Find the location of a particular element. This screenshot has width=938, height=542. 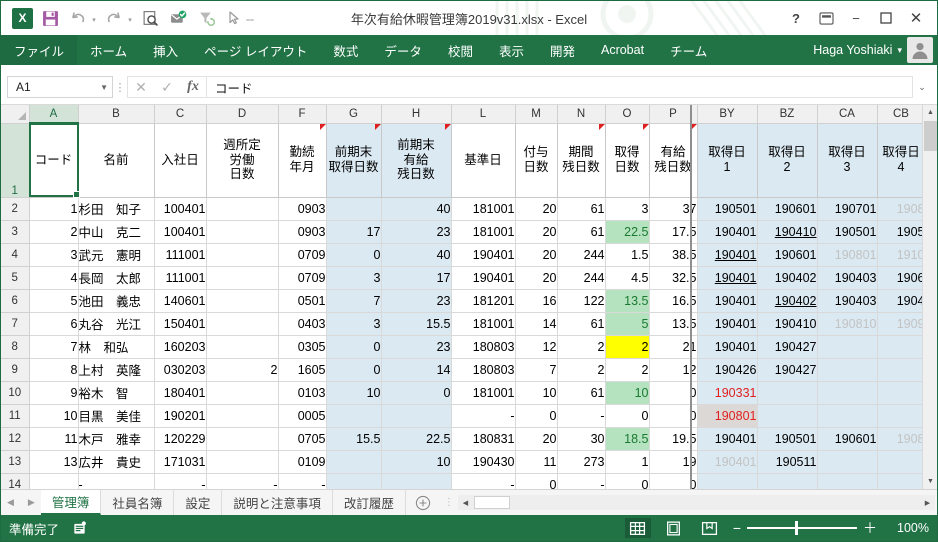

scroll-up-button: ▲ is located at coordinates (930, 112).